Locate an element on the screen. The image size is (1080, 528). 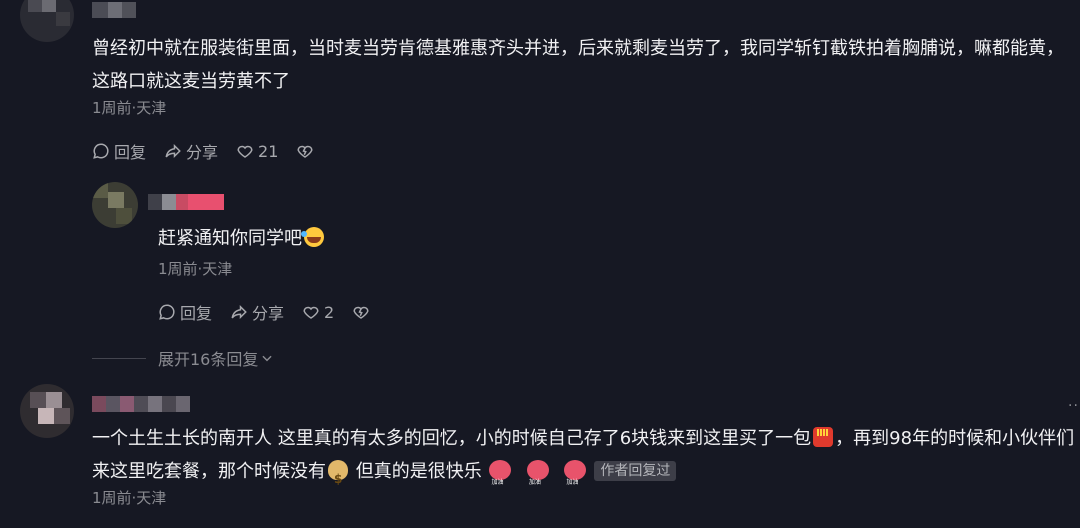
money-bag-emoji-icon is located at coordinates (338, 478).